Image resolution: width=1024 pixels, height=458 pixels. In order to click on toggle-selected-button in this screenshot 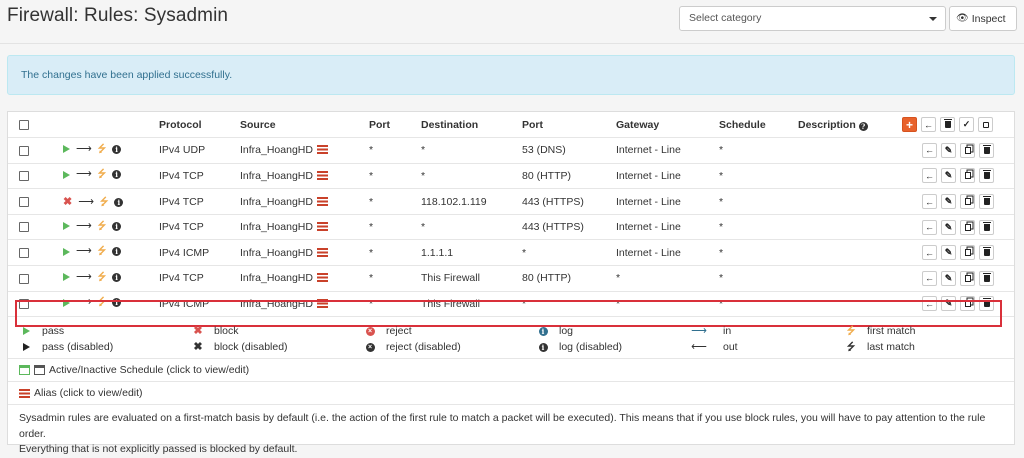, I will do `click(985, 125)`.